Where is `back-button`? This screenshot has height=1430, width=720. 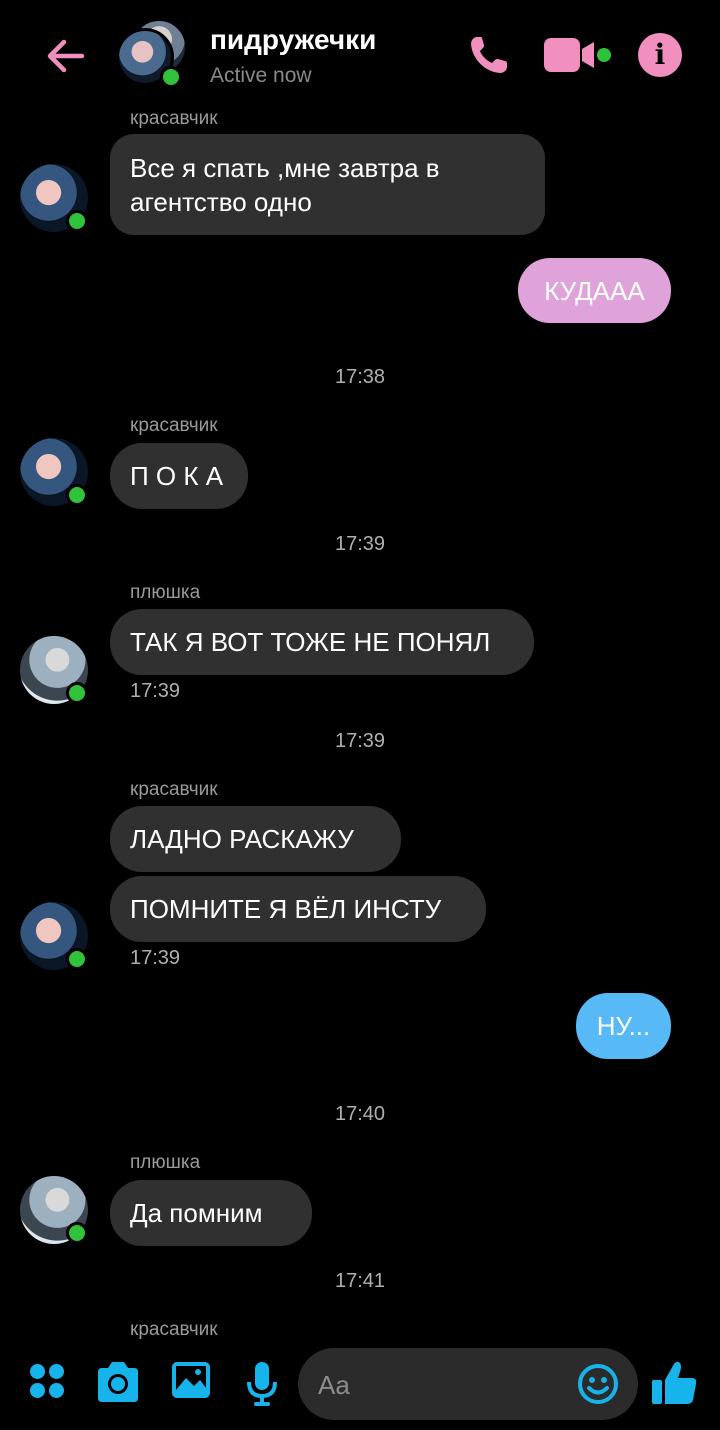
back-button is located at coordinates (66, 56).